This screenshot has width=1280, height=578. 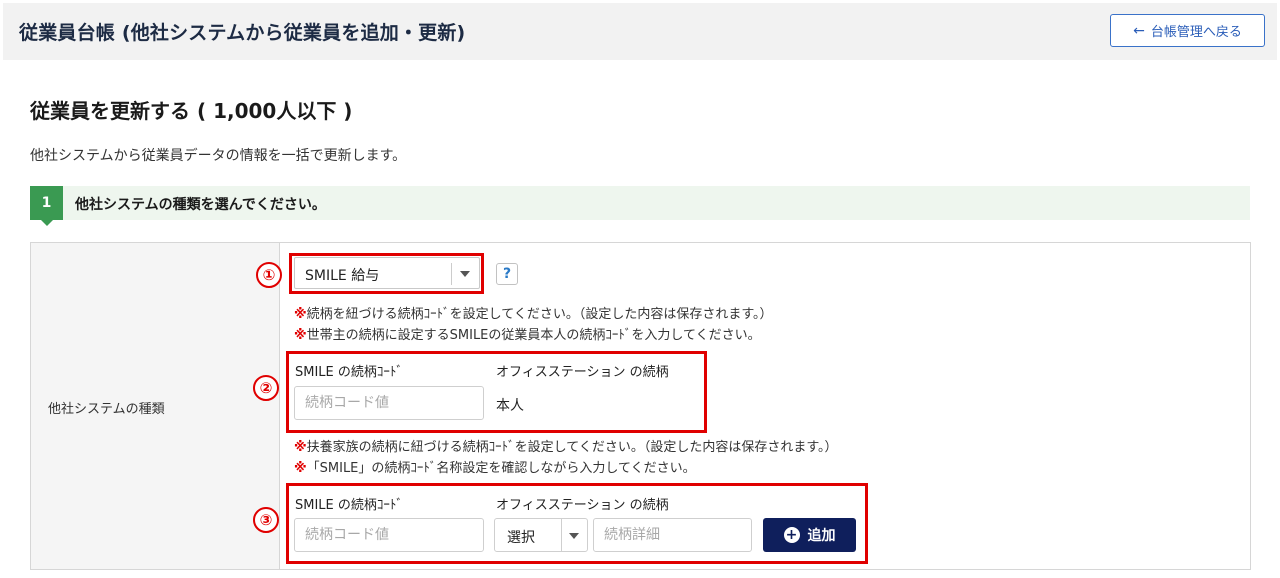 I want to click on page-header: 従業員台帳 (他社システムから従業員を追加・更新) ← 台帳管理へ戻る, so click(x=640, y=31).